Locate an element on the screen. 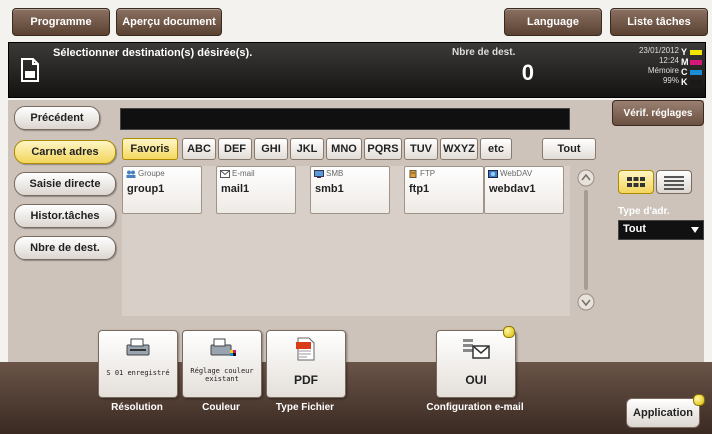  scroll-track is located at coordinates (586, 240).